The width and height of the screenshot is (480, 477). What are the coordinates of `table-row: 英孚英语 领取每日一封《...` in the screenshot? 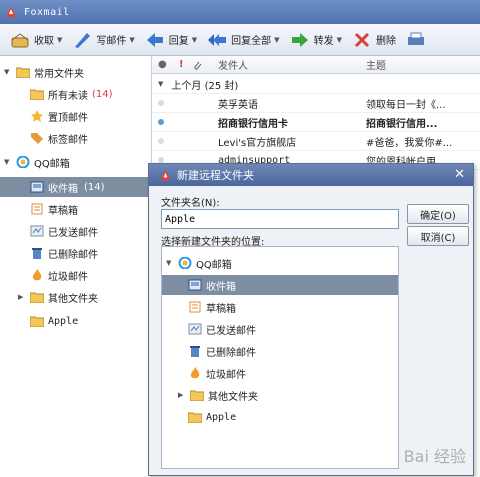 It's located at (316, 103).